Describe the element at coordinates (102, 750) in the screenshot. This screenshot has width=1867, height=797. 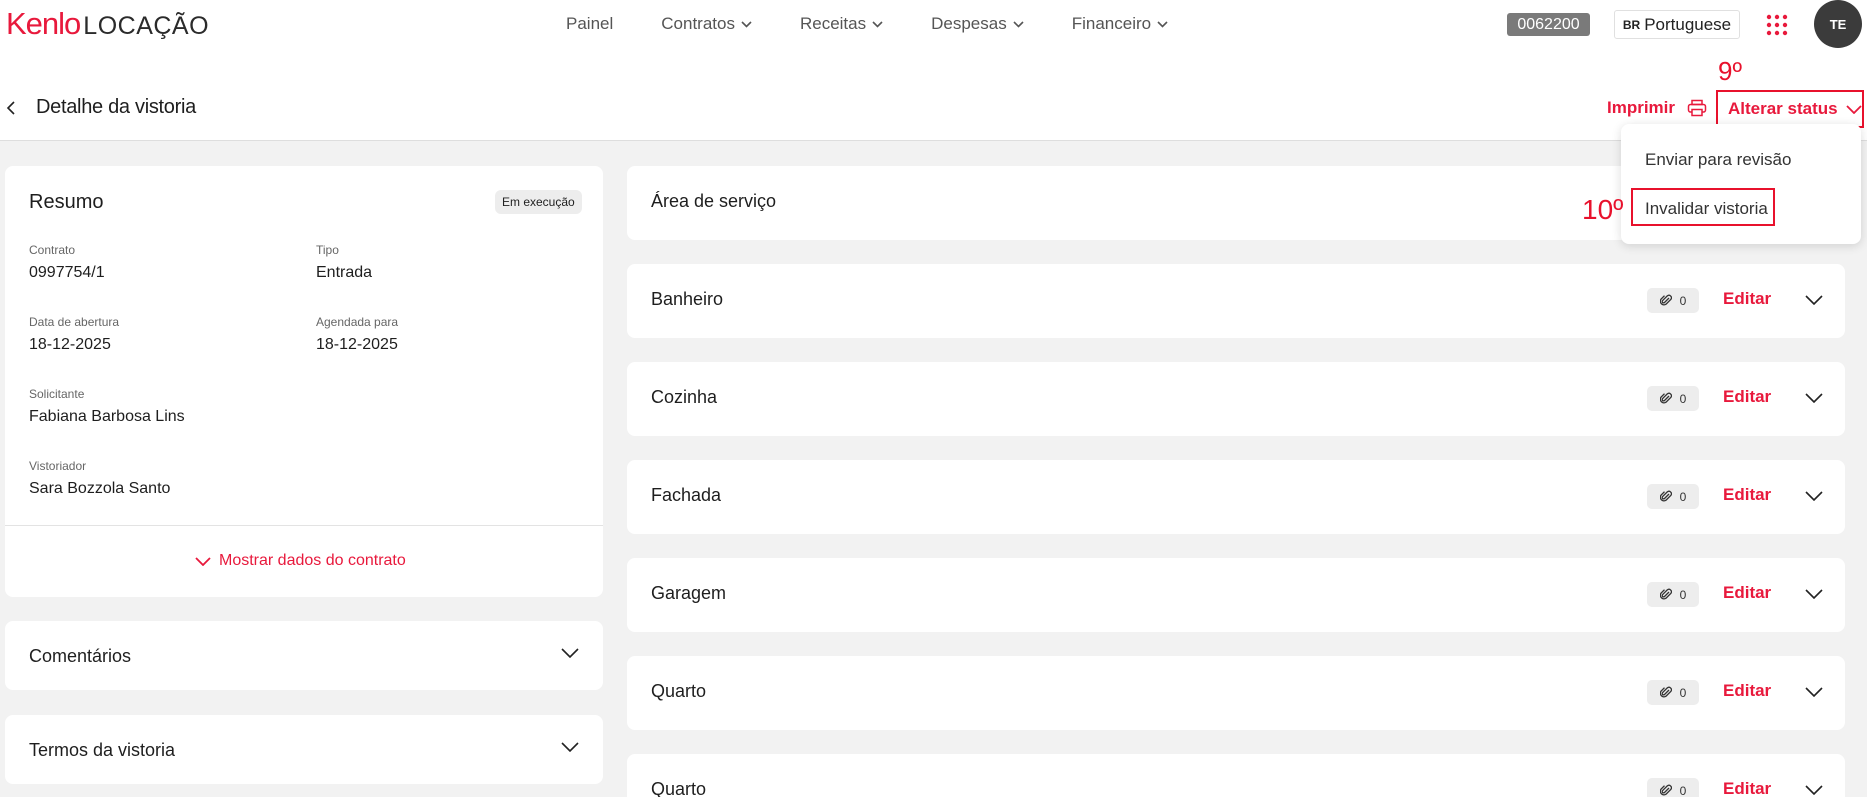
I see `accordion-title: Termos da vistoria` at that location.